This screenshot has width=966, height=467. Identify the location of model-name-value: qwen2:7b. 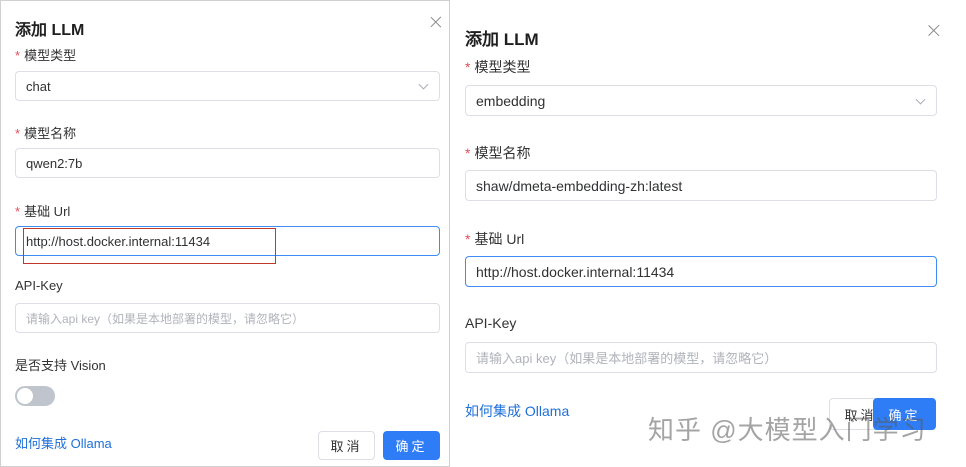
(54, 163).